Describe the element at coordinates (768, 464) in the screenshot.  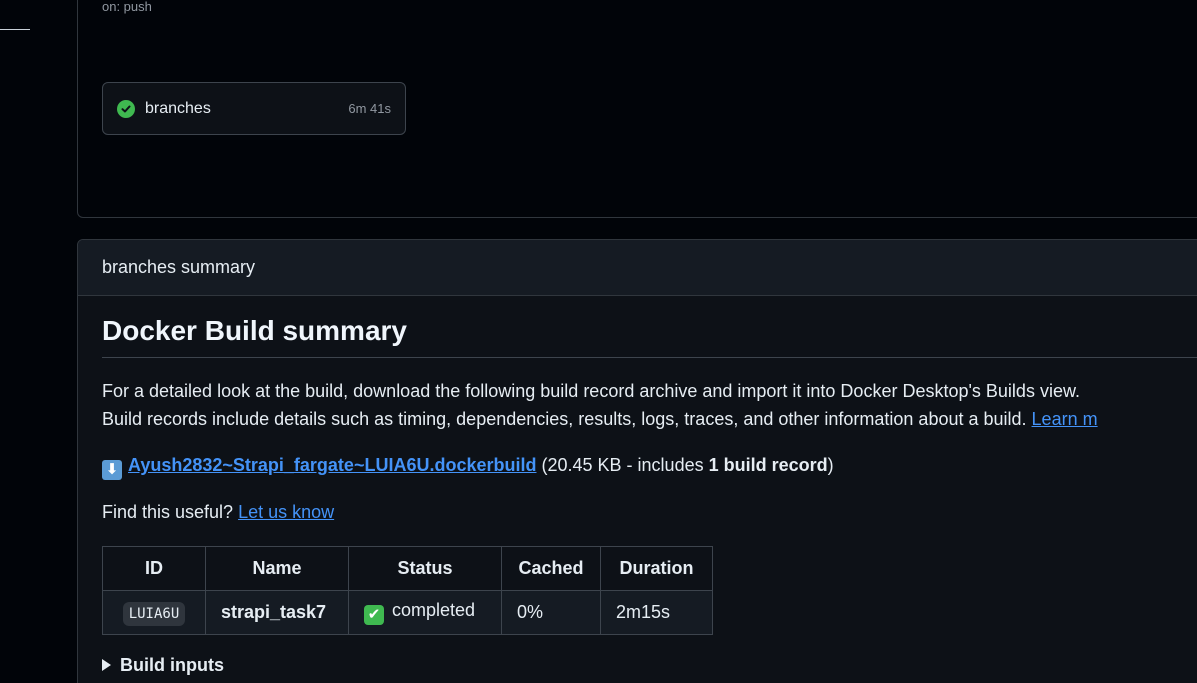
I see `build-record-count: 1 build record` at that location.